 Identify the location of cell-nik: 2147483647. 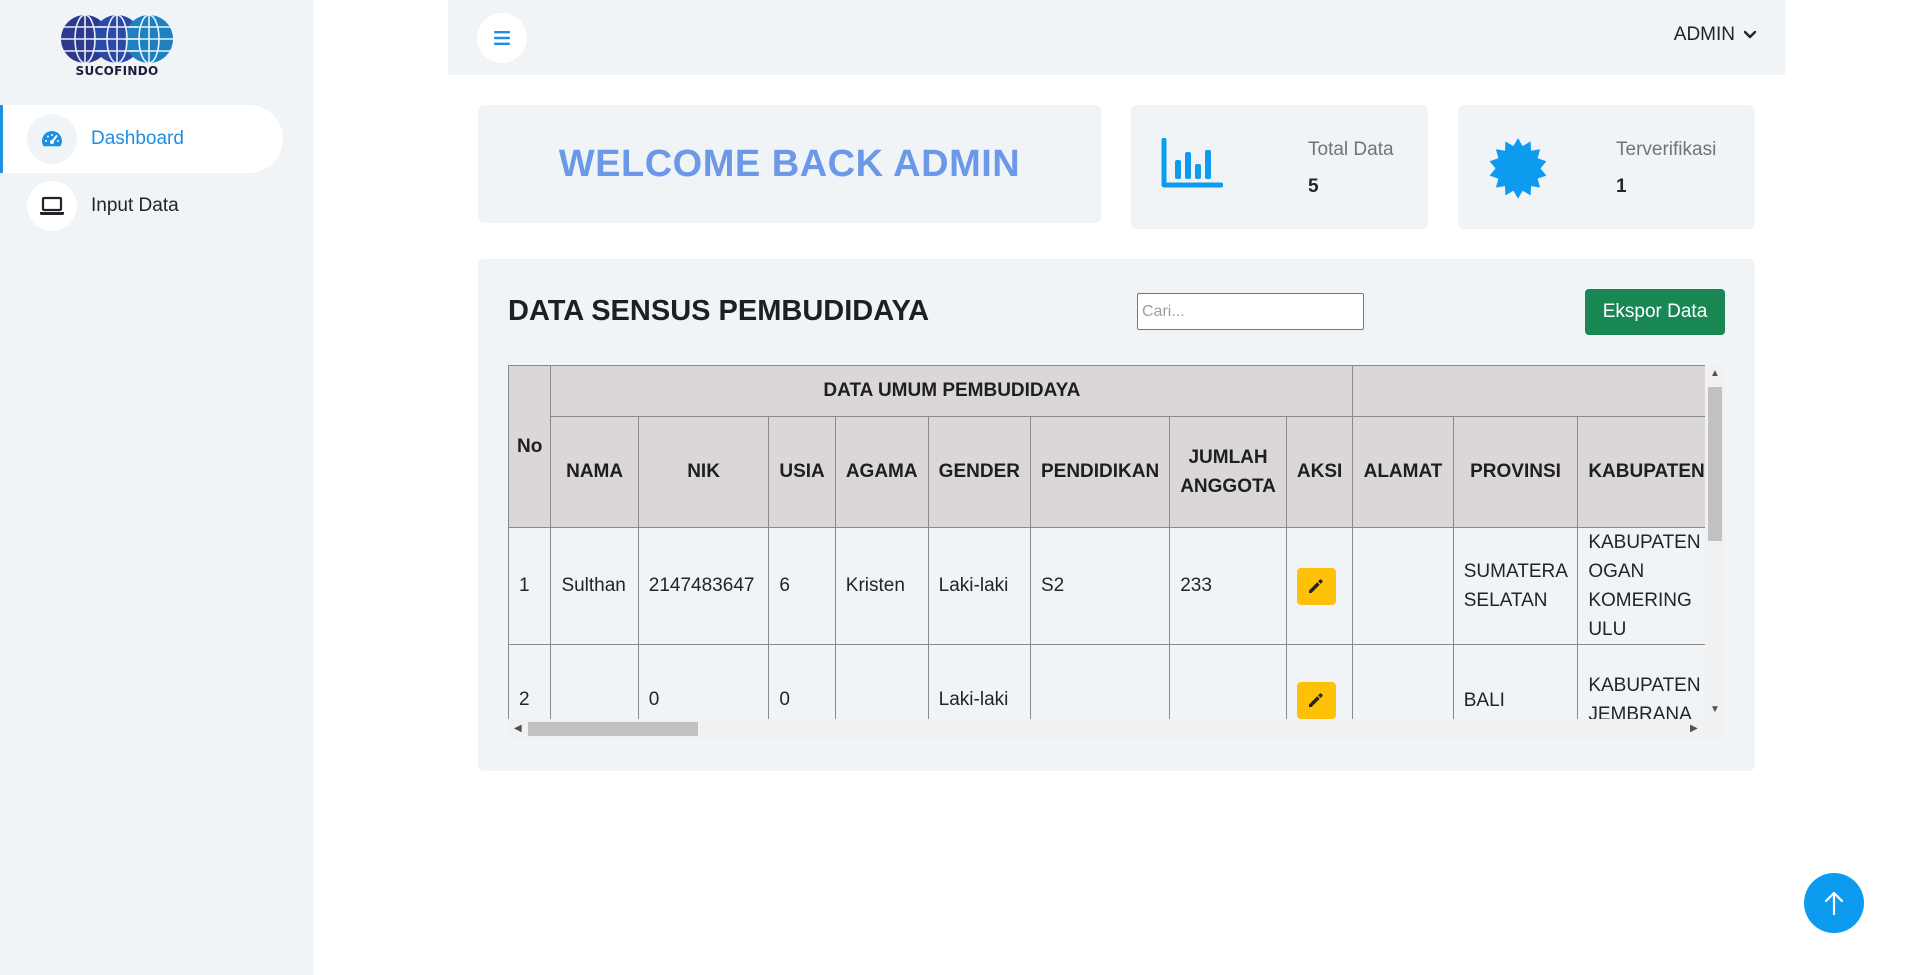
(703, 586).